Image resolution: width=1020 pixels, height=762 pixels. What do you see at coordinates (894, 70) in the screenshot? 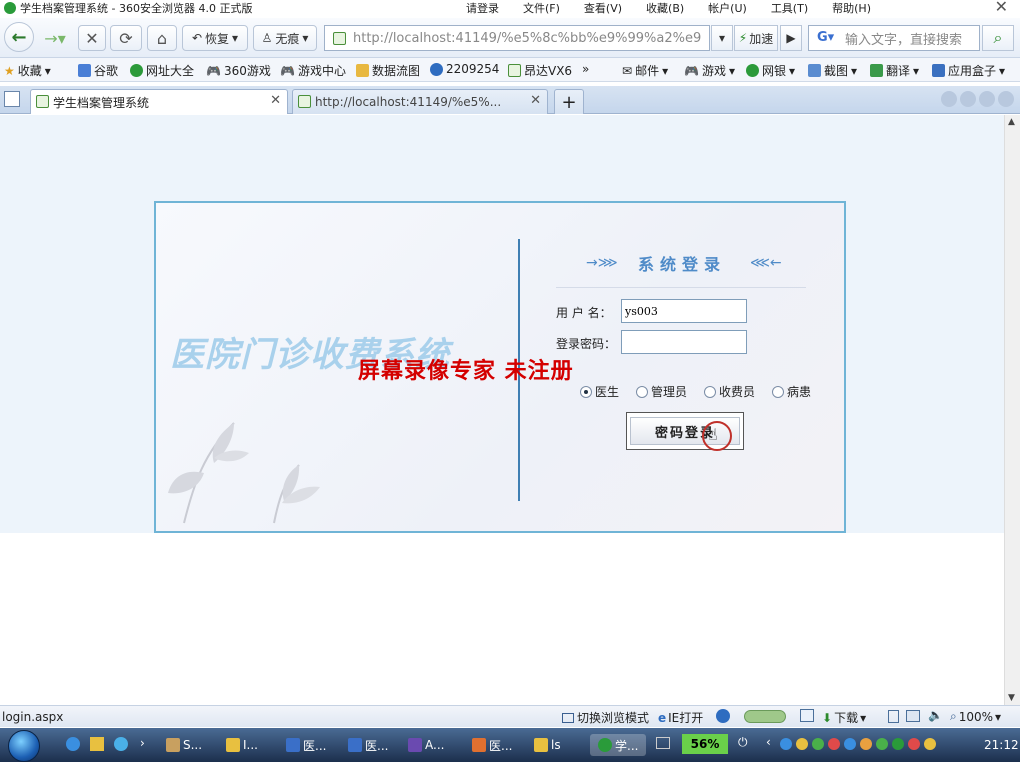
I see `bookmark-translate: 翻译 ▾` at bounding box center [894, 70].